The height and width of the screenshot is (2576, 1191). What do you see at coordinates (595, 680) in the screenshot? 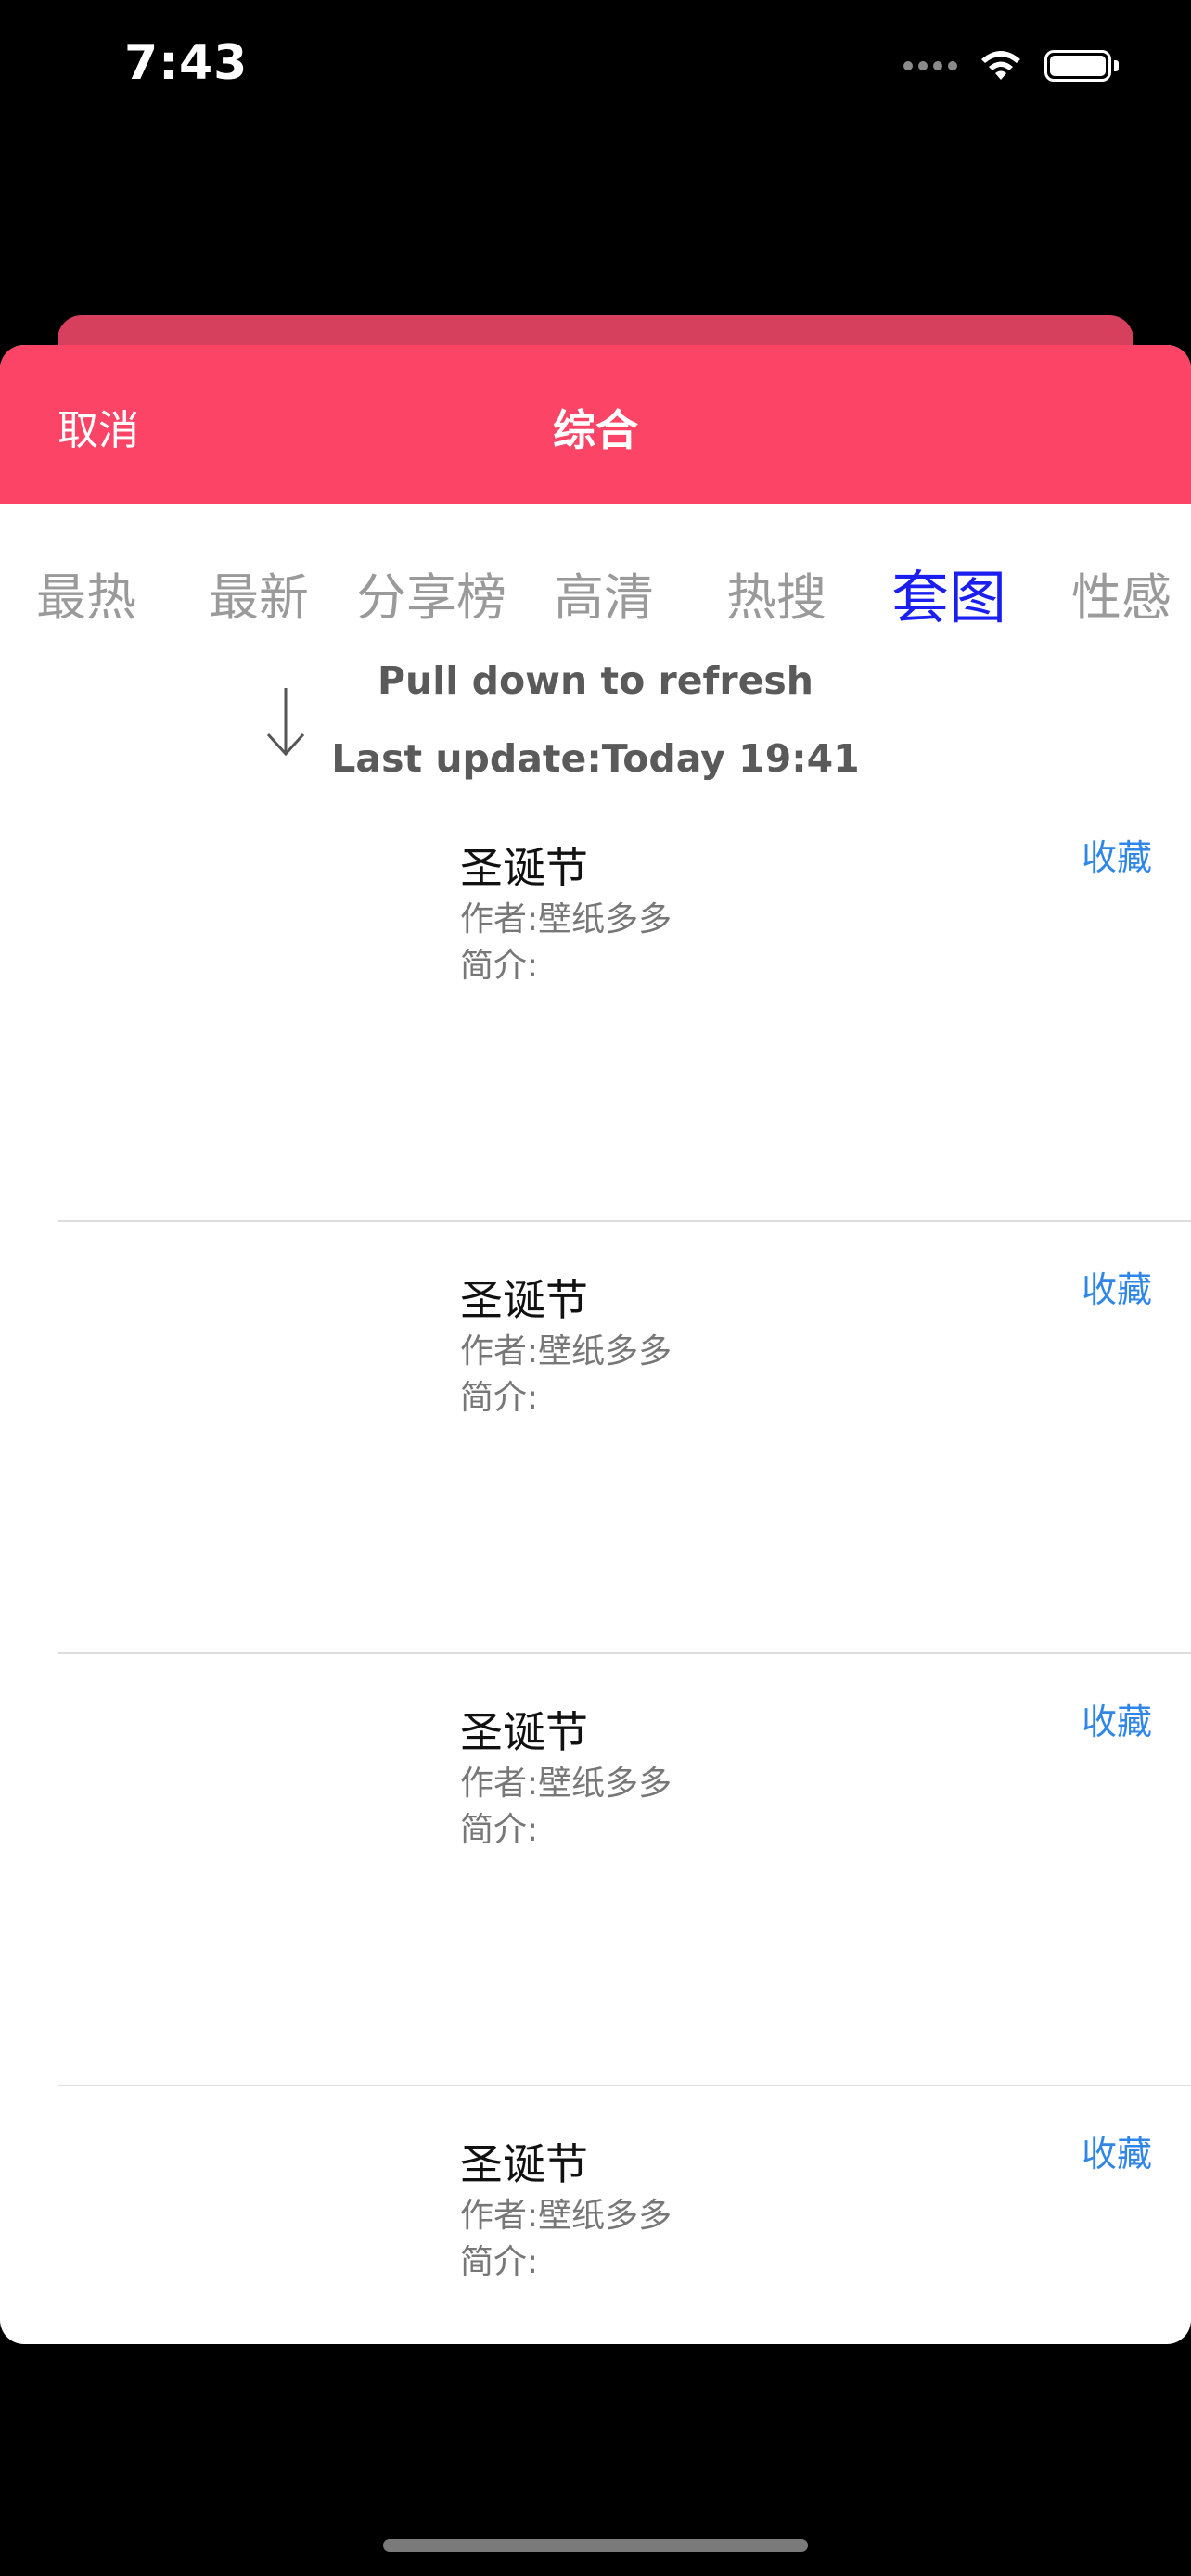
I see `pull-to-refresh-text: Pull down to refresh` at bounding box center [595, 680].